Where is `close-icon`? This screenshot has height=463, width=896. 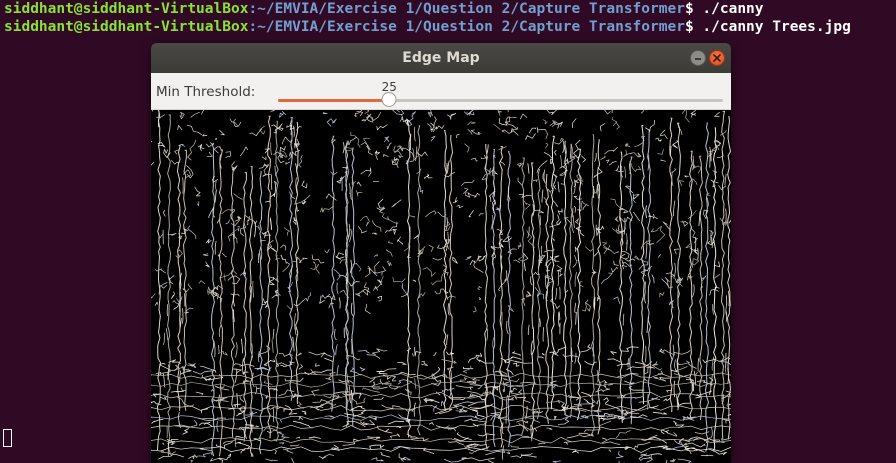 close-icon is located at coordinates (717, 58).